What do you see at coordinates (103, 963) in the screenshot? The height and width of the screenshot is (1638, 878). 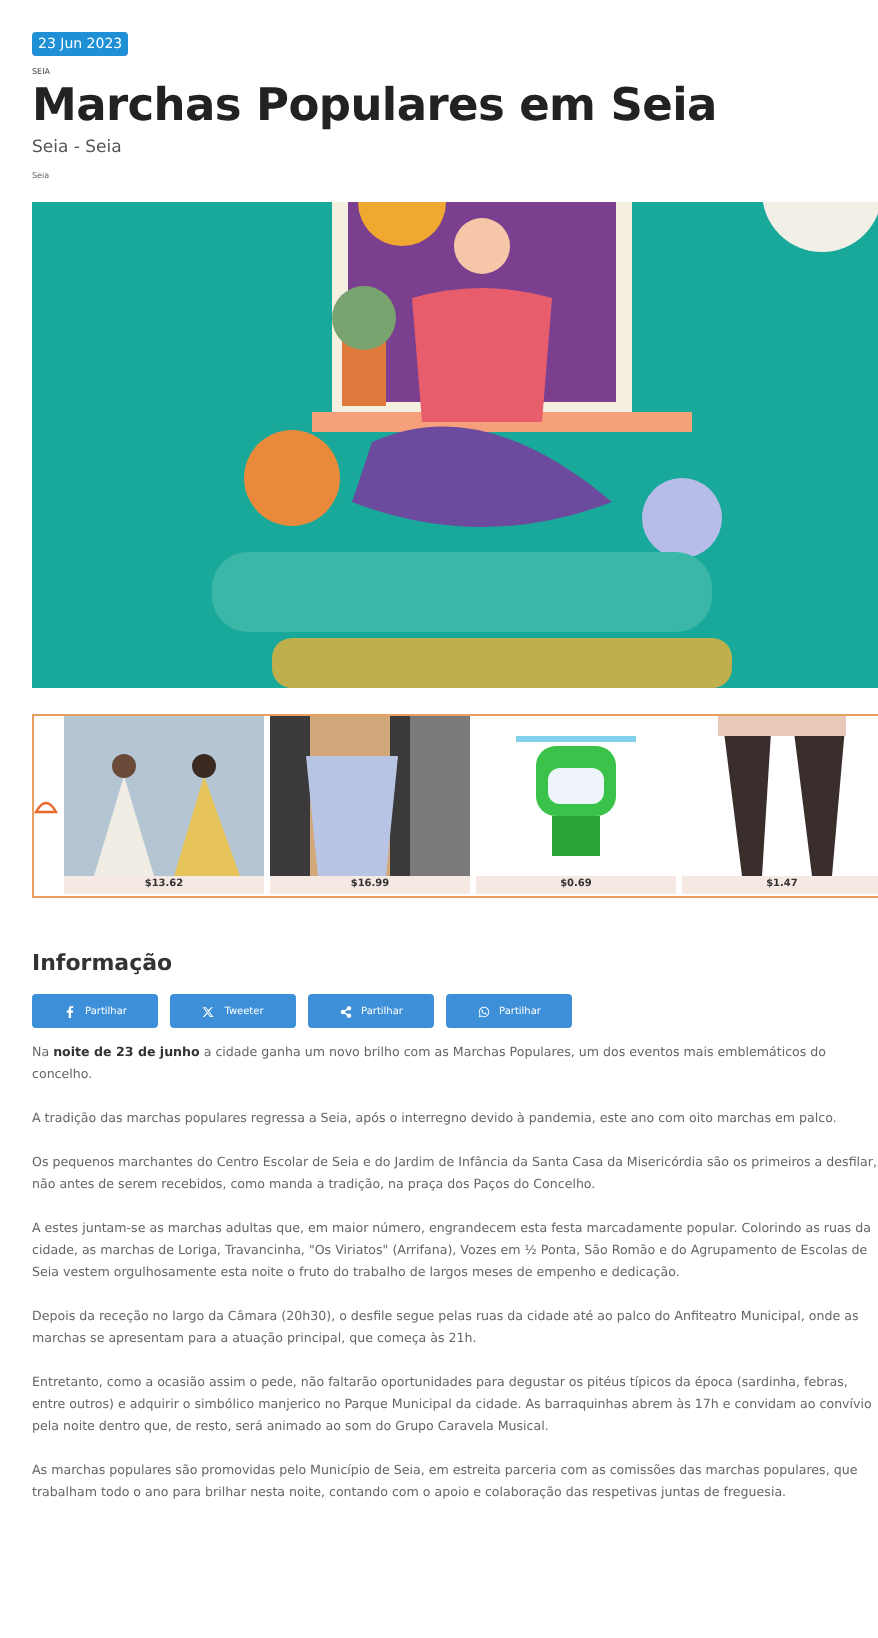 I see `section-title: Informação` at bounding box center [103, 963].